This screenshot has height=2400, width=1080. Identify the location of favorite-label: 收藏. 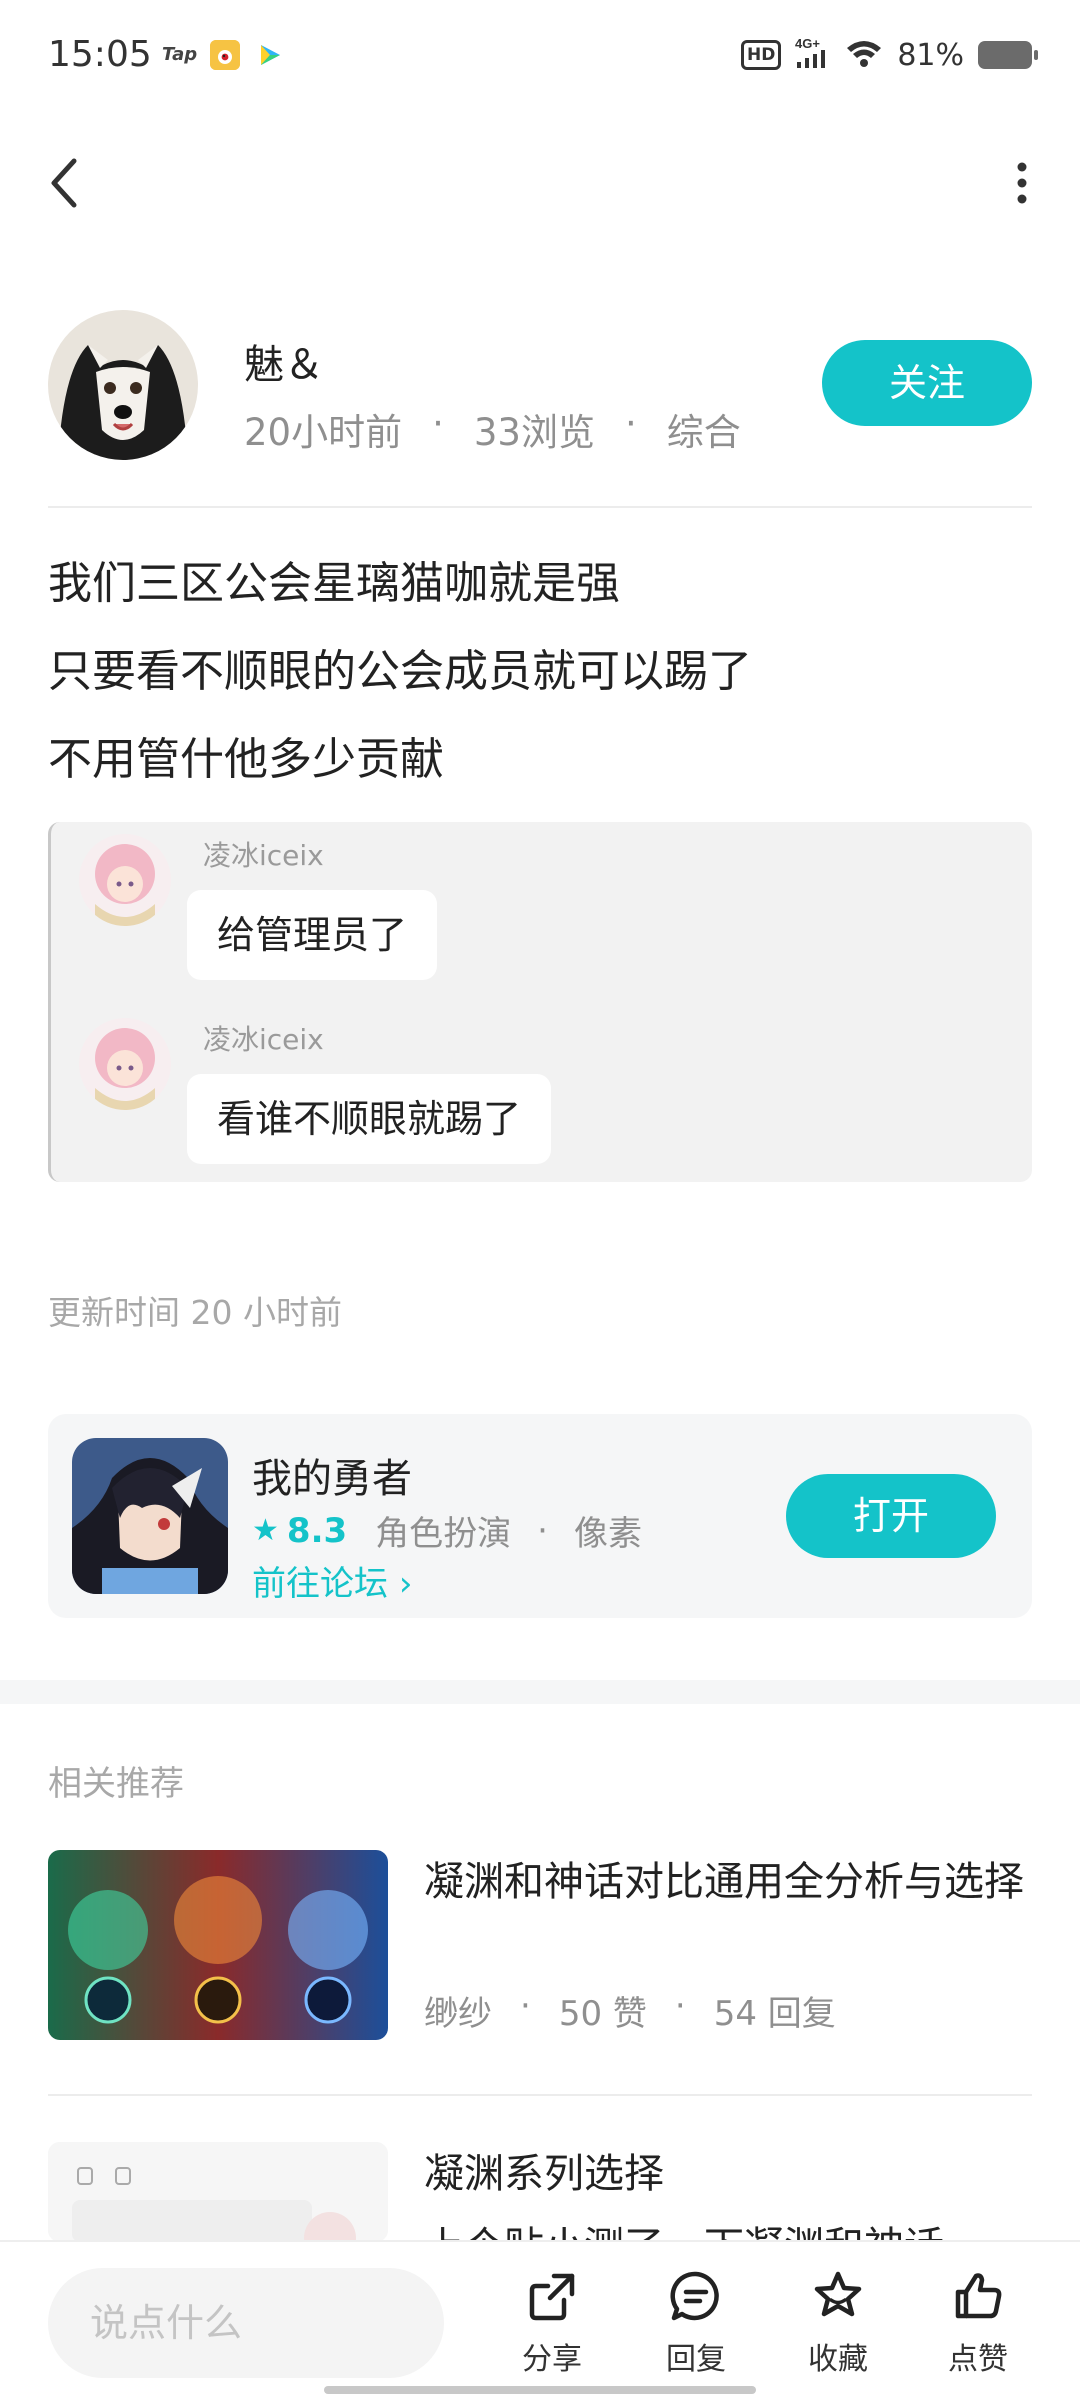
(838, 2359).